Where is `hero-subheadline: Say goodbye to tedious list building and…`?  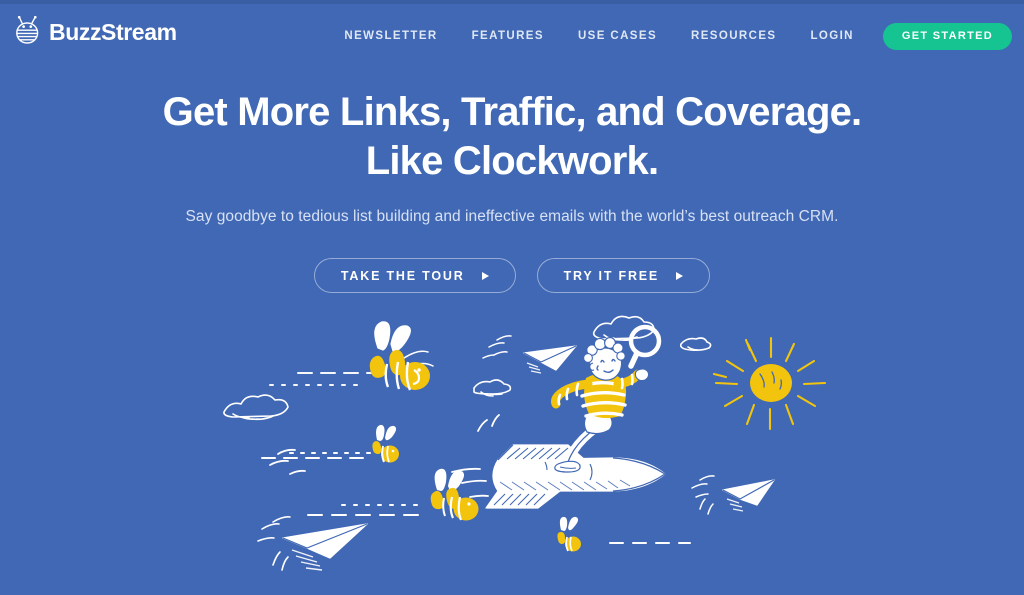
hero-subheadline: Say goodbye to tedious list building and… is located at coordinates (512, 216).